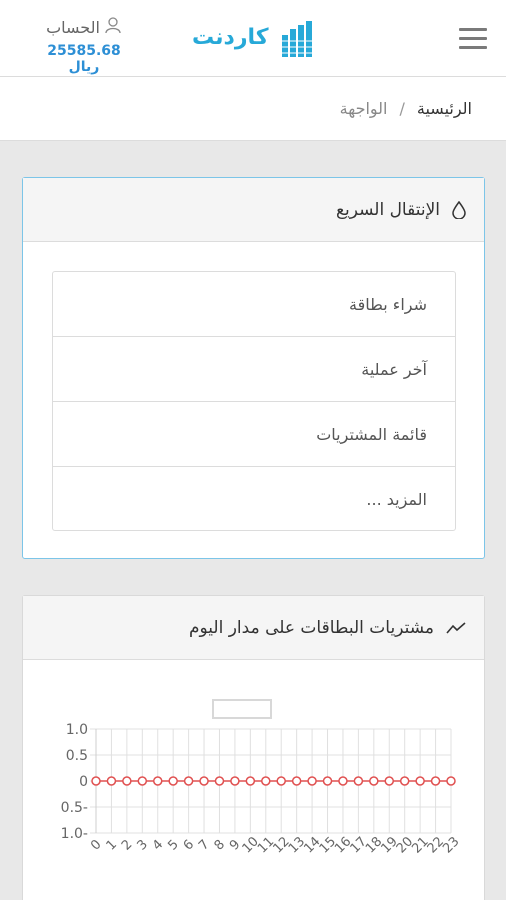 The width and height of the screenshot is (506, 900). What do you see at coordinates (230, 37) in the screenshot?
I see `logo-text: كاردنت` at bounding box center [230, 37].